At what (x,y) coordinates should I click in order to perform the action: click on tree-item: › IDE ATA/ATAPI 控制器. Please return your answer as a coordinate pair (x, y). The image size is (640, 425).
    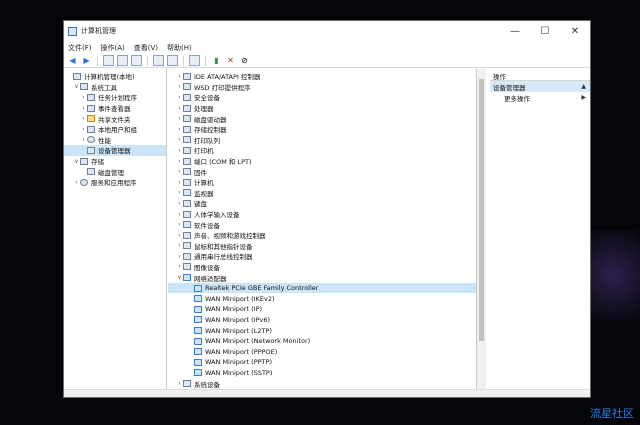
    Looking at the image, I should click on (322, 76).